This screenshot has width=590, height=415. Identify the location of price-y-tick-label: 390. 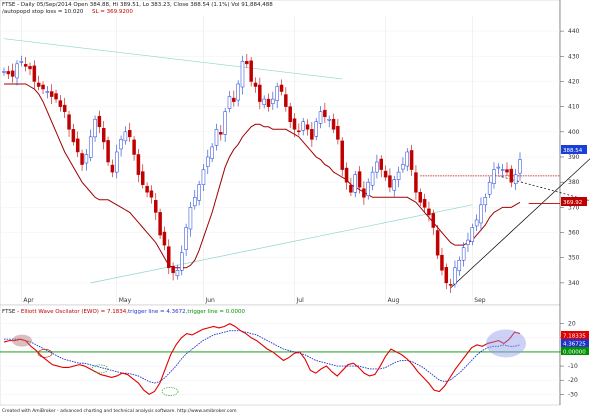
(574, 157).